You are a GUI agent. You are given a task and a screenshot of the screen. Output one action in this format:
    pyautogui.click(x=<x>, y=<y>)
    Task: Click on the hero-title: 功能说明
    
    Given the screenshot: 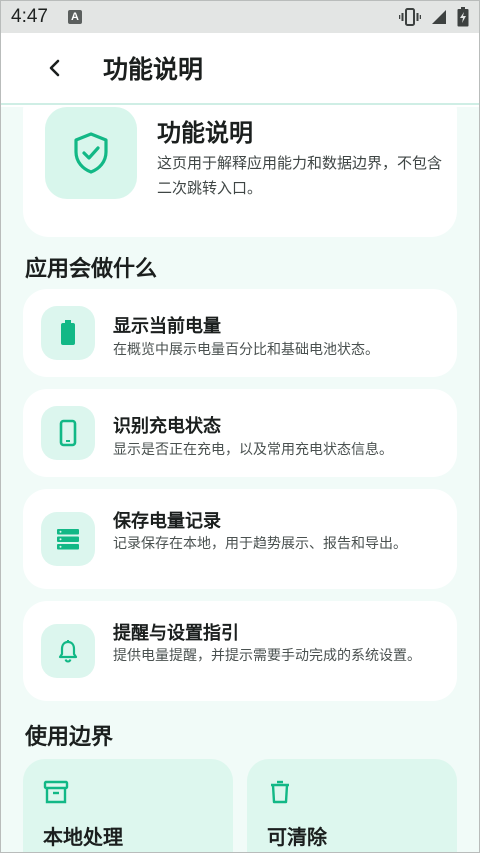 What is the action you would take?
    pyautogui.click(x=205, y=133)
    